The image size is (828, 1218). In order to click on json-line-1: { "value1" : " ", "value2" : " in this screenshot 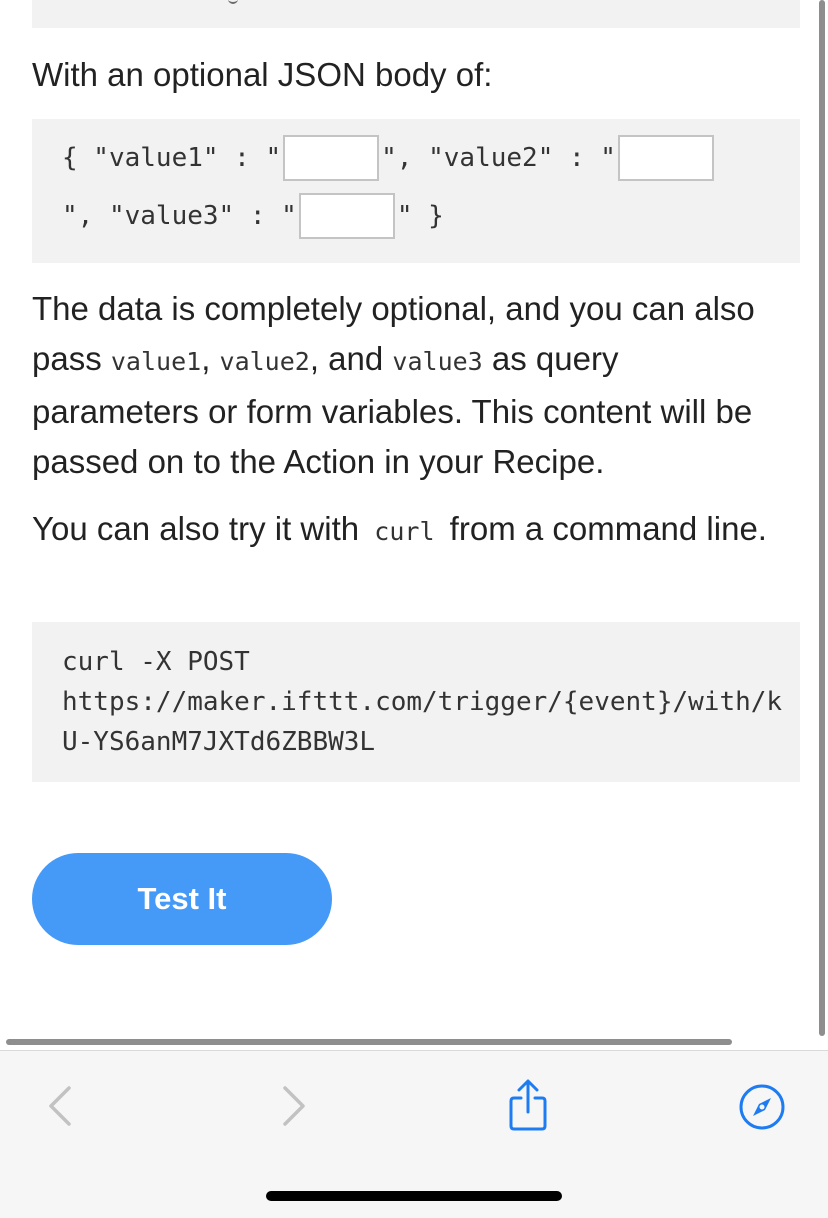, I will do `click(389, 158)`.